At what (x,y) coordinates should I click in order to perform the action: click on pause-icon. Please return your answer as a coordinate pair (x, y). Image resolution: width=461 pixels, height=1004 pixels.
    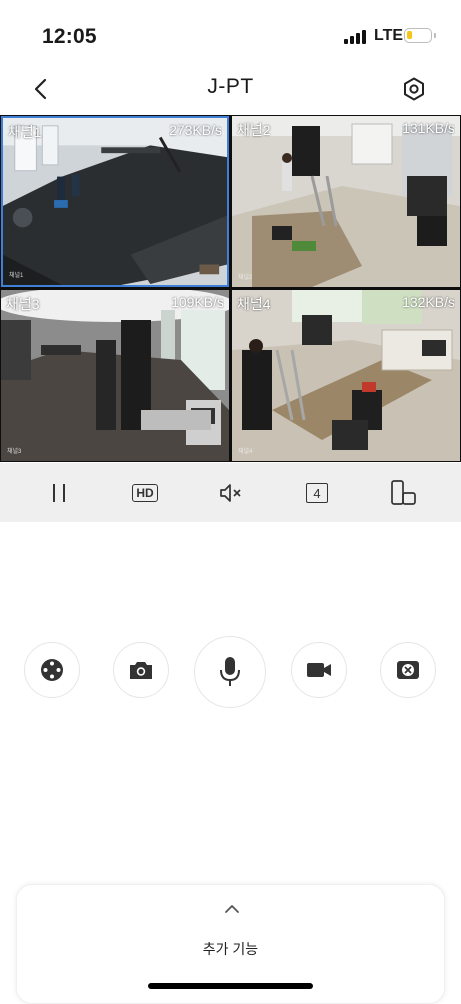
    Looking at the image, I should click on (59, 493).